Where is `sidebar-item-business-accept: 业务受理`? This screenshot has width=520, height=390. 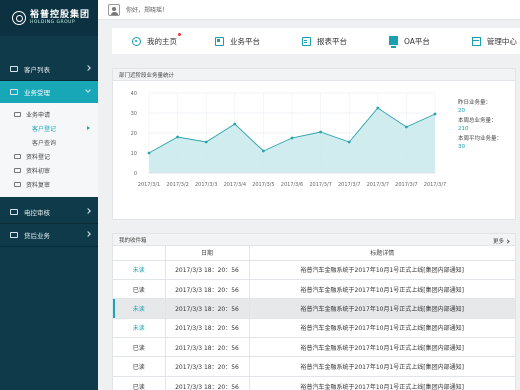
sidebar-item-business-accept: 业务受理 is located at coordinates (49, 92).